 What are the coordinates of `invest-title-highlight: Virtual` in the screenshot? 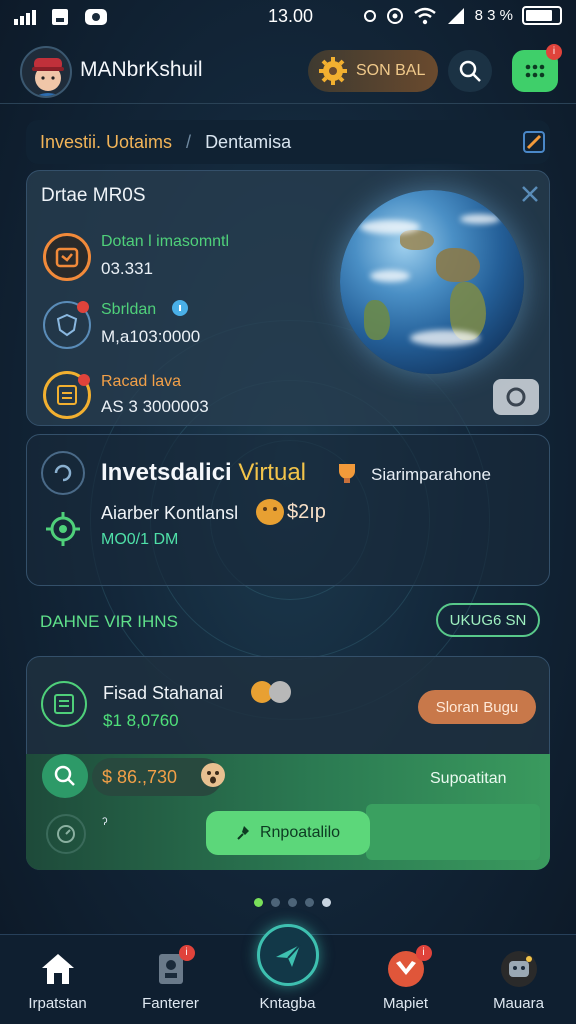 It's located at (272, 472).